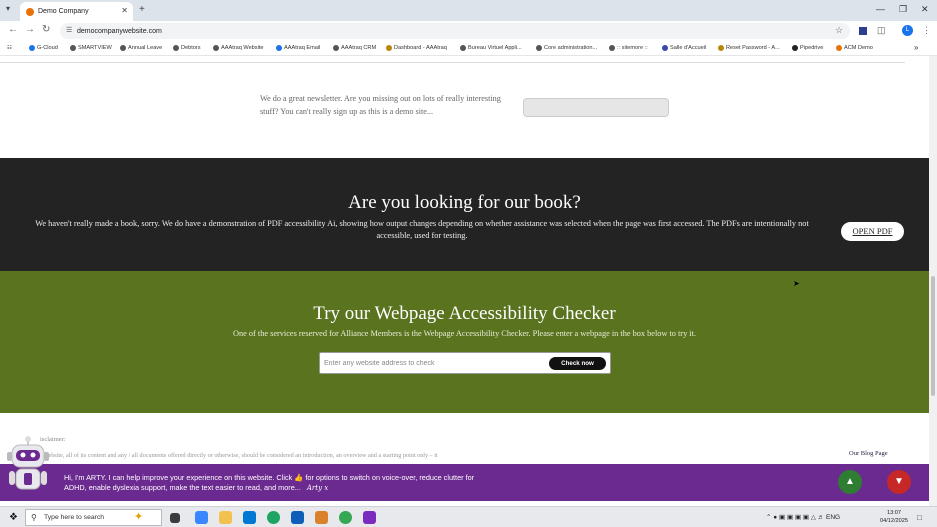 This screenshot has height=527, width=937. Describe the element at coordinates (345, 517) in the screenshot. I see `chrome-icon` at that location.